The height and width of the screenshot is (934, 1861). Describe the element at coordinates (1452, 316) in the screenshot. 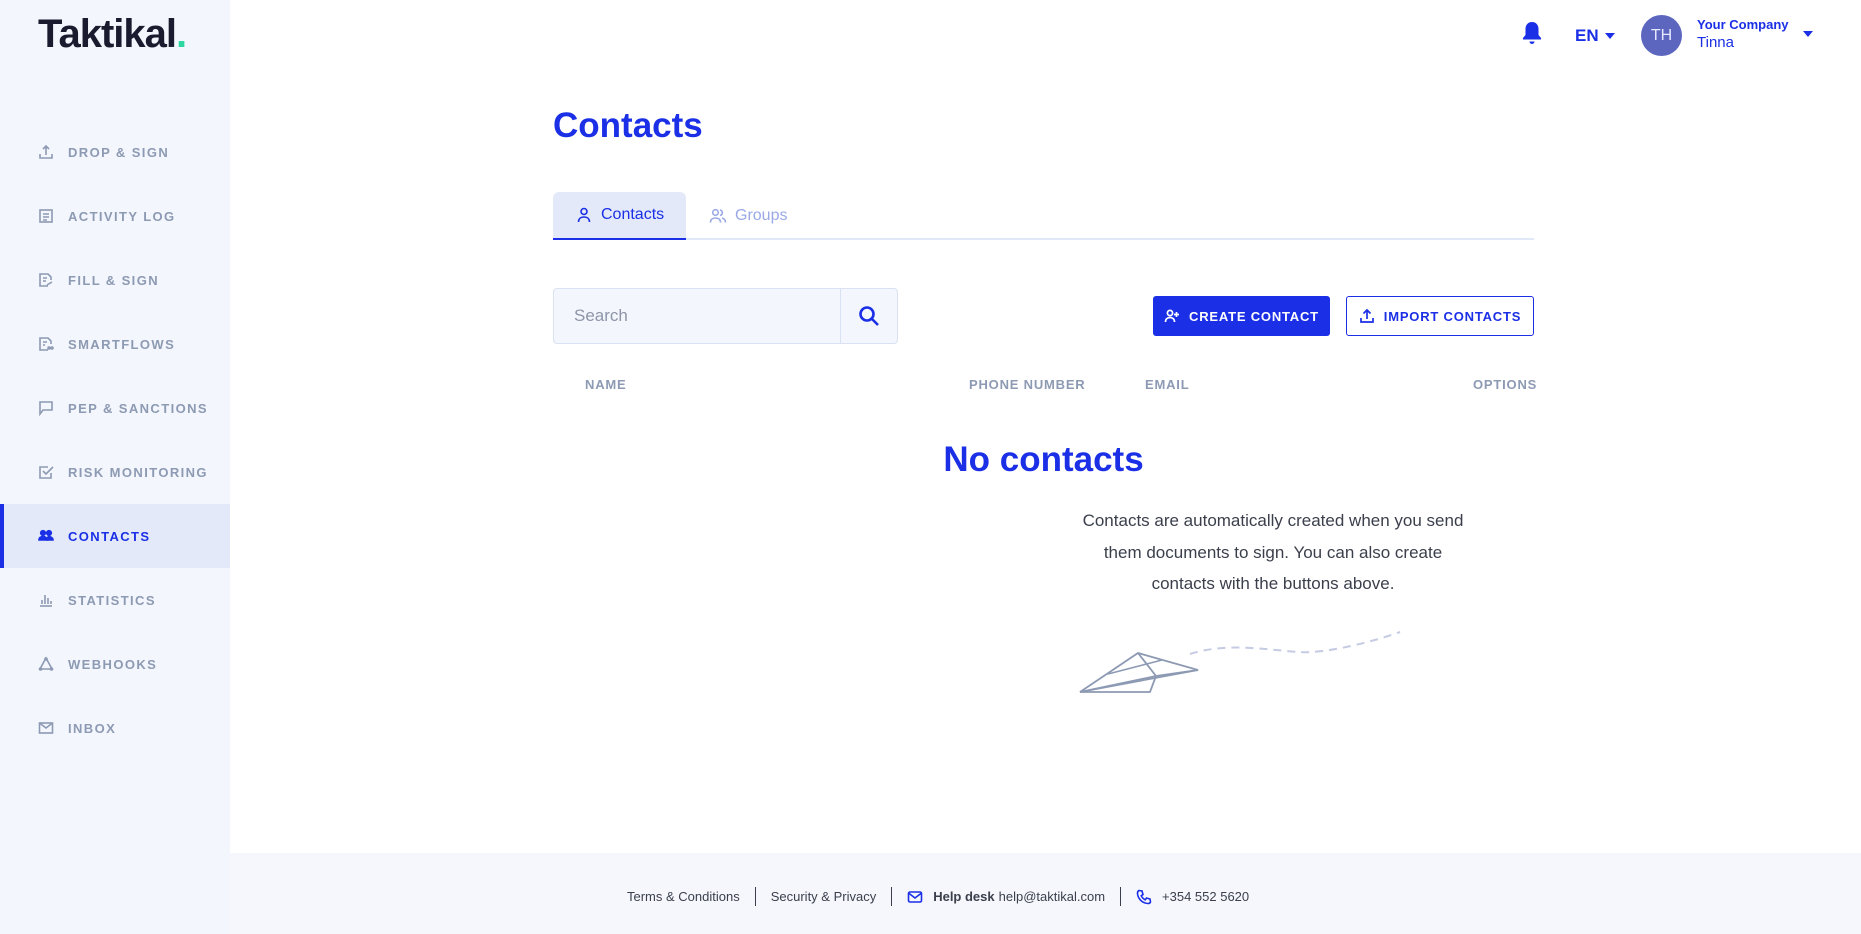

I see `import-contacts-label: IMPORT CONTACTS` at that location.